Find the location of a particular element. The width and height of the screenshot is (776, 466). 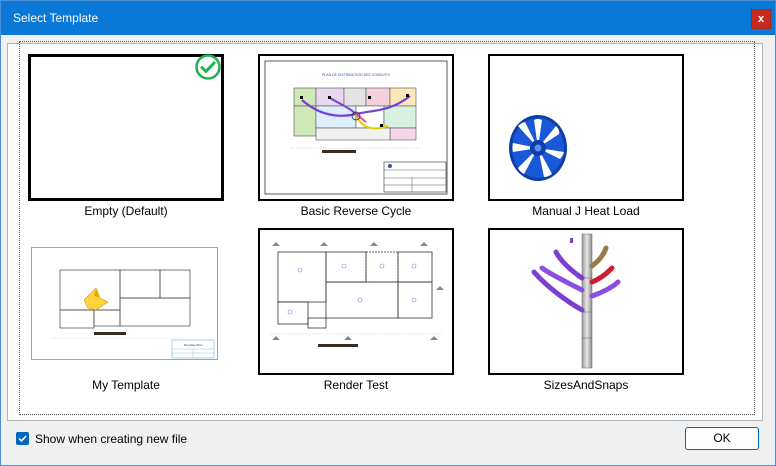

title-bar: Select Template x is located at coordinates (388, 18).